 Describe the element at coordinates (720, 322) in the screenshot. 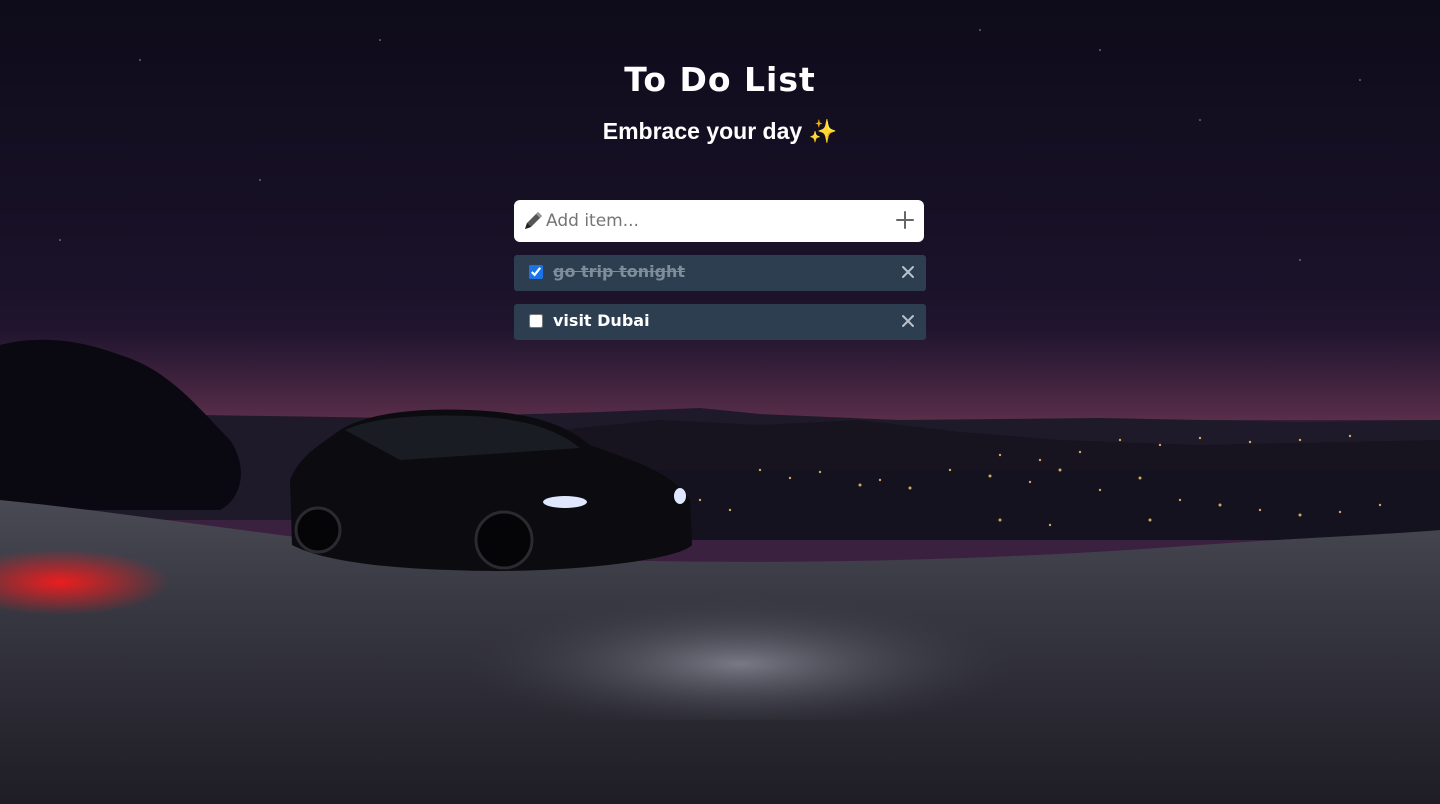

I see `todo-item: visit Dubai` at that location.